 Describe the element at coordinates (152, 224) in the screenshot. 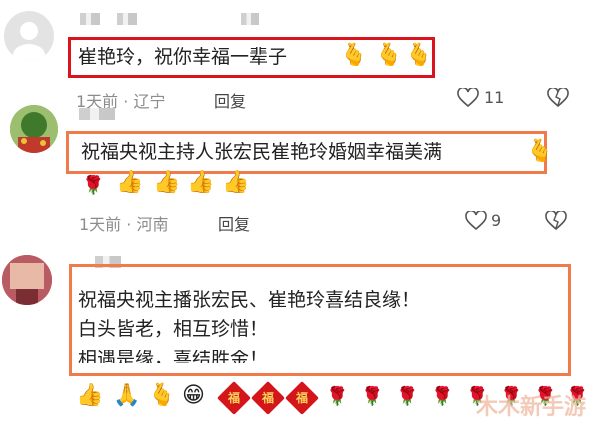

I see `comment-location: 河南` at that location.